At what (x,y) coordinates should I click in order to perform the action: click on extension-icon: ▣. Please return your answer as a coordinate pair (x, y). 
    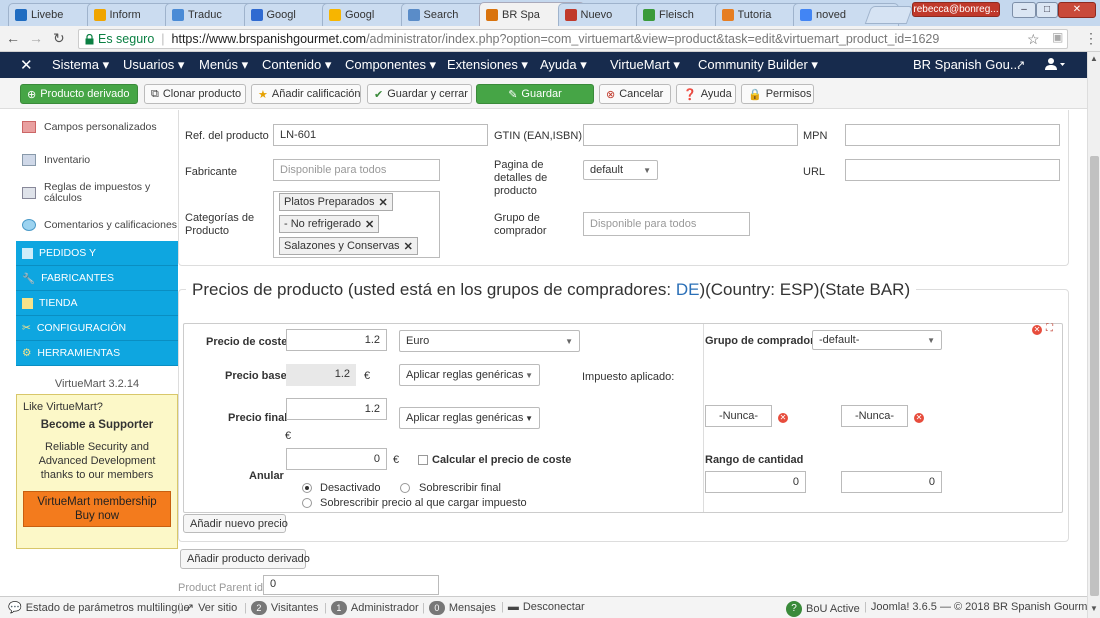
    Looking at the image, I should click on (1057, 37).